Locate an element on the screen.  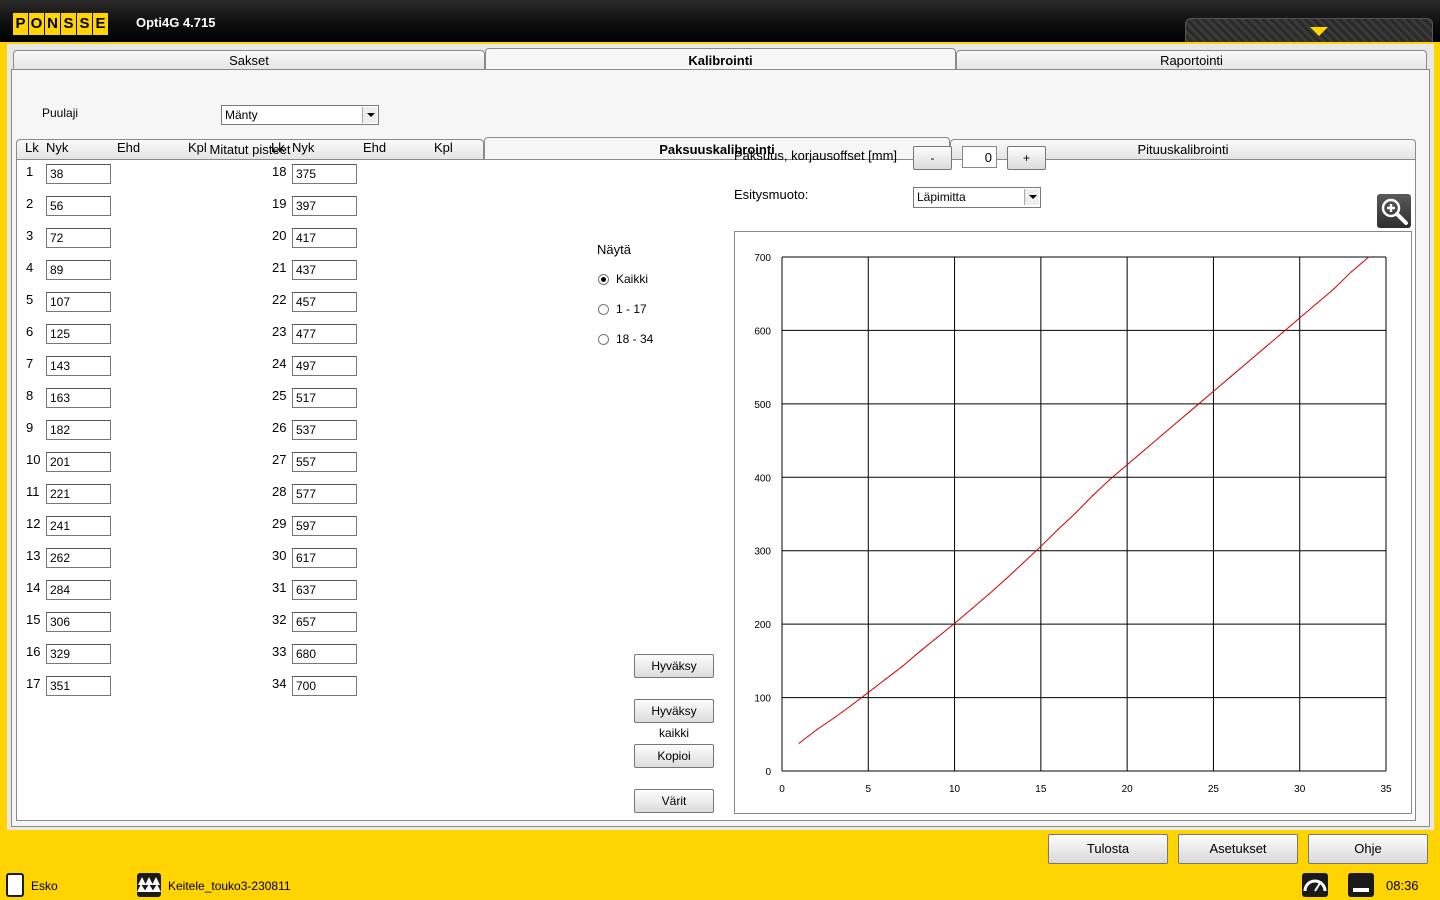
nyk-input: 201 is located at coordinates (78, 462).